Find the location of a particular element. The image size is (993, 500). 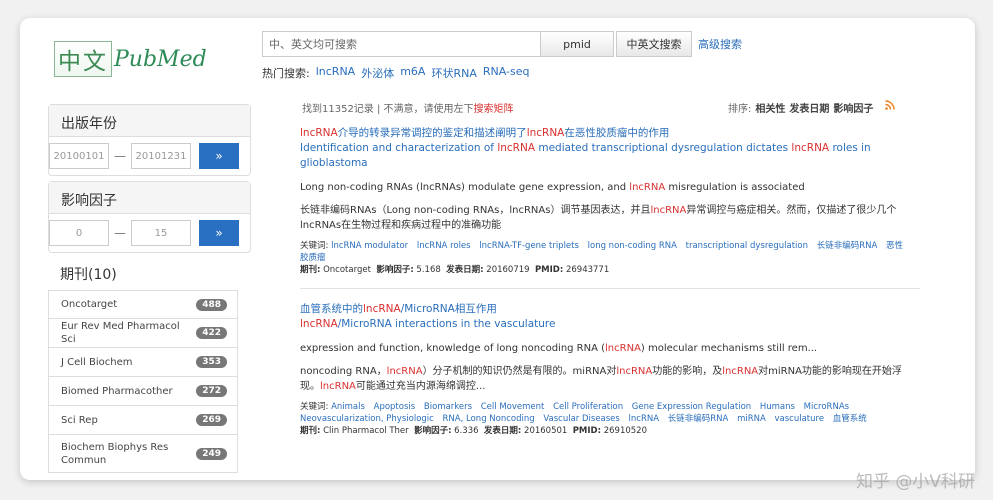

sort-bar: 排序: 相关性 发表日期 影响因子 is located at coordinates (812, 107).